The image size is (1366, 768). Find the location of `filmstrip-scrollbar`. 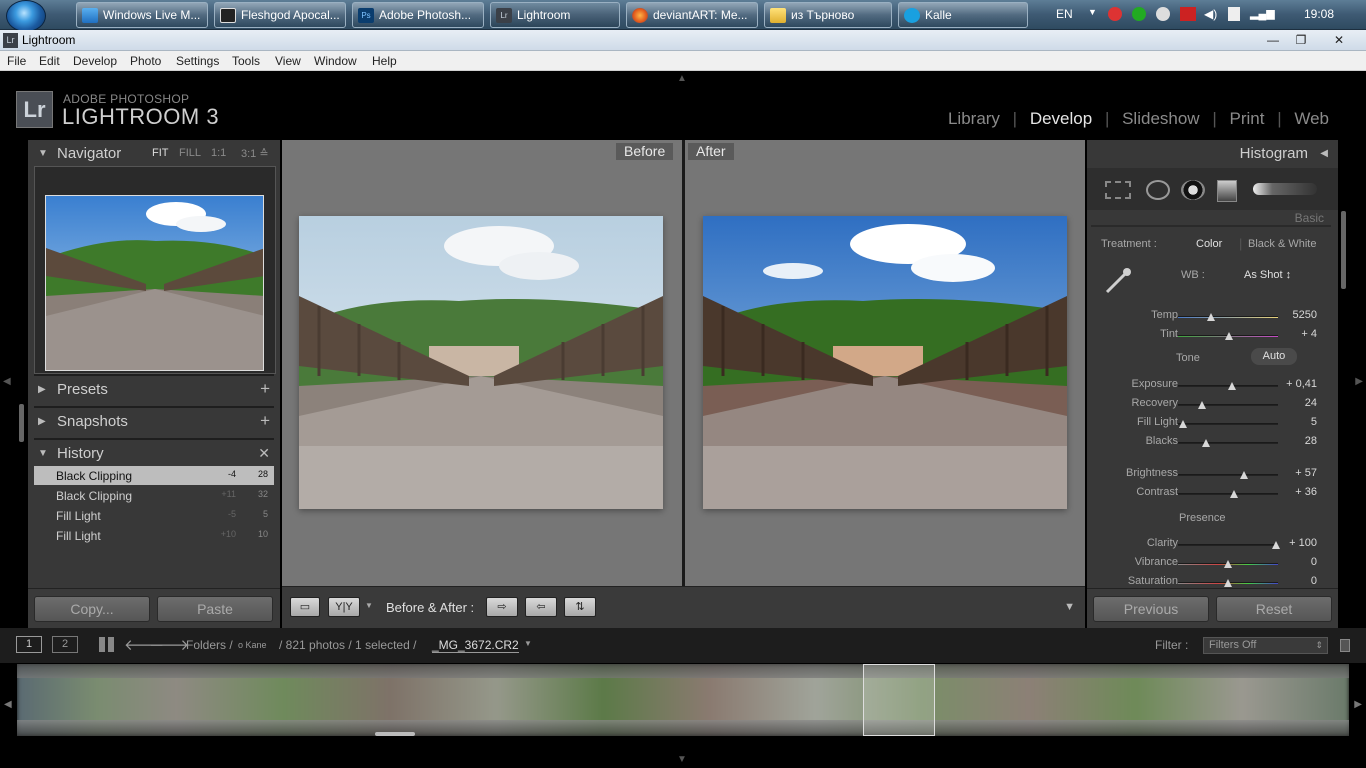

filmstrip-scrollbar is located at coordinates (395, 734).